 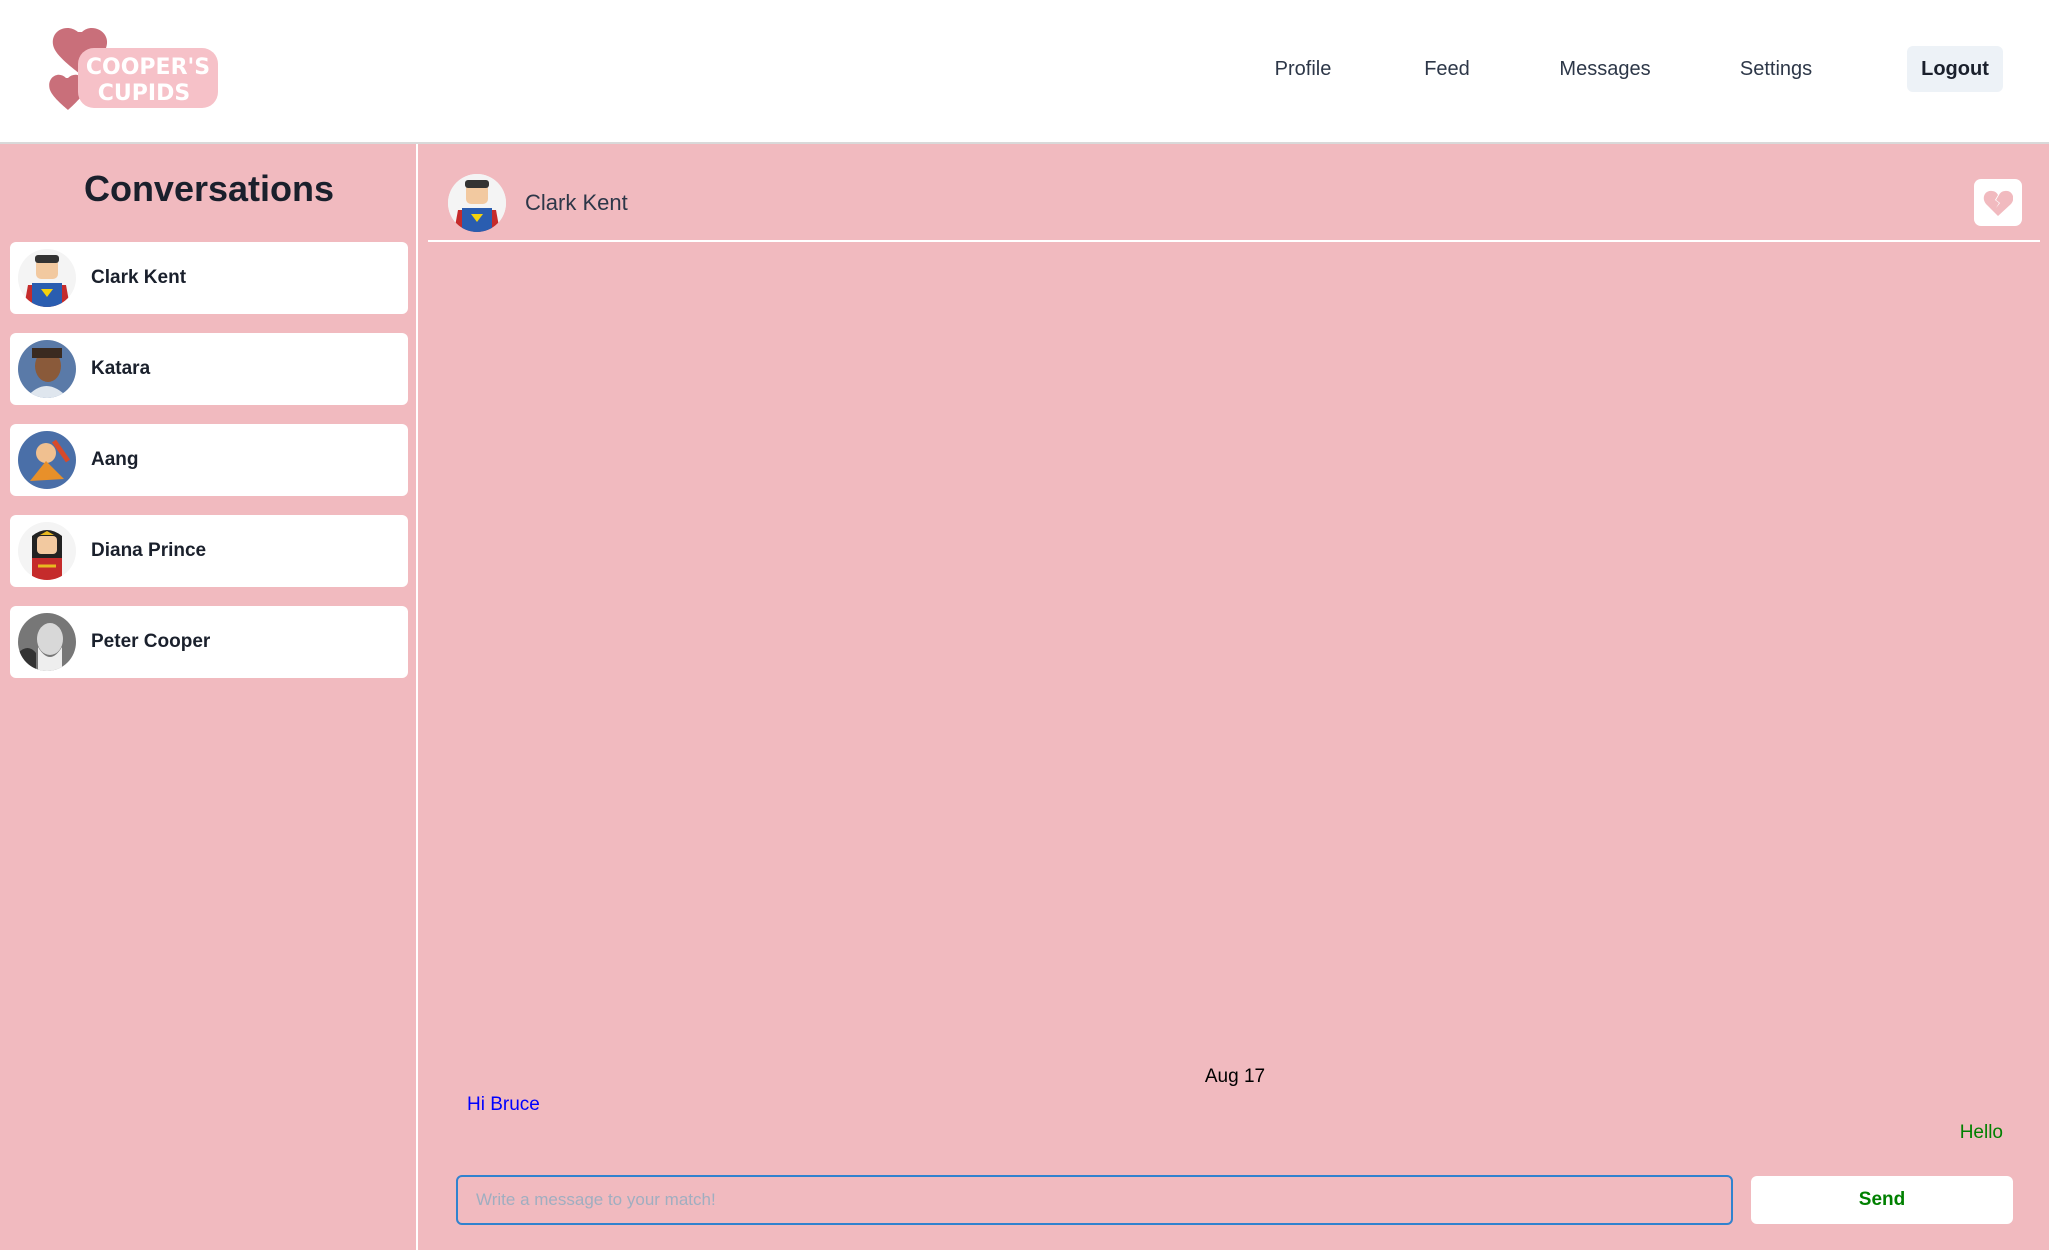 What do you see at coordinates (1094, 1200) in the screenshot?
I see `message-input` at bounding box center [1094, 1200].